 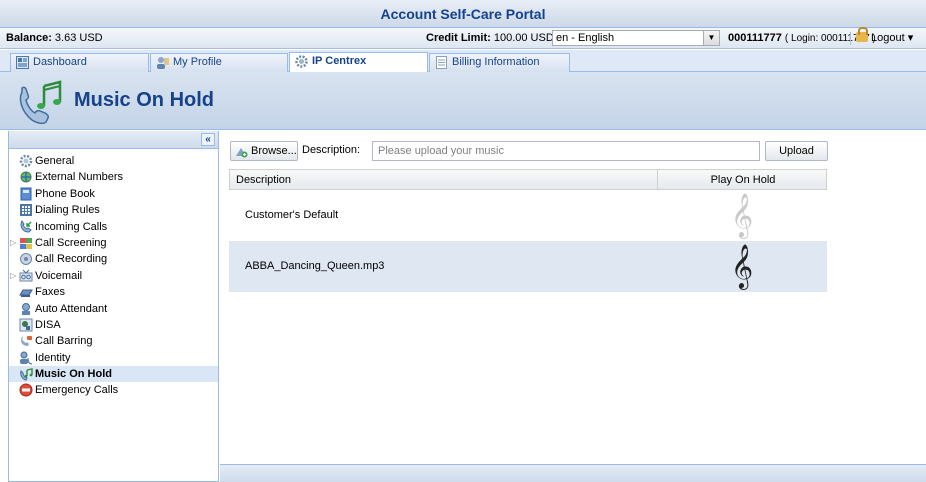 I want to click on sidebar-item-voicemail: ▷ Voicemail, so click(x=113, y=276).